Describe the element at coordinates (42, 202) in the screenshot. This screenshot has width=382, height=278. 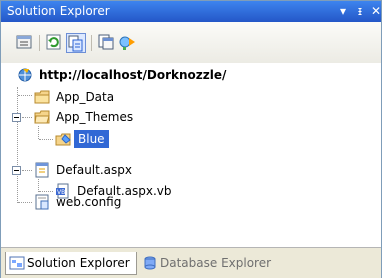
I see `config-file-icon` at that location.